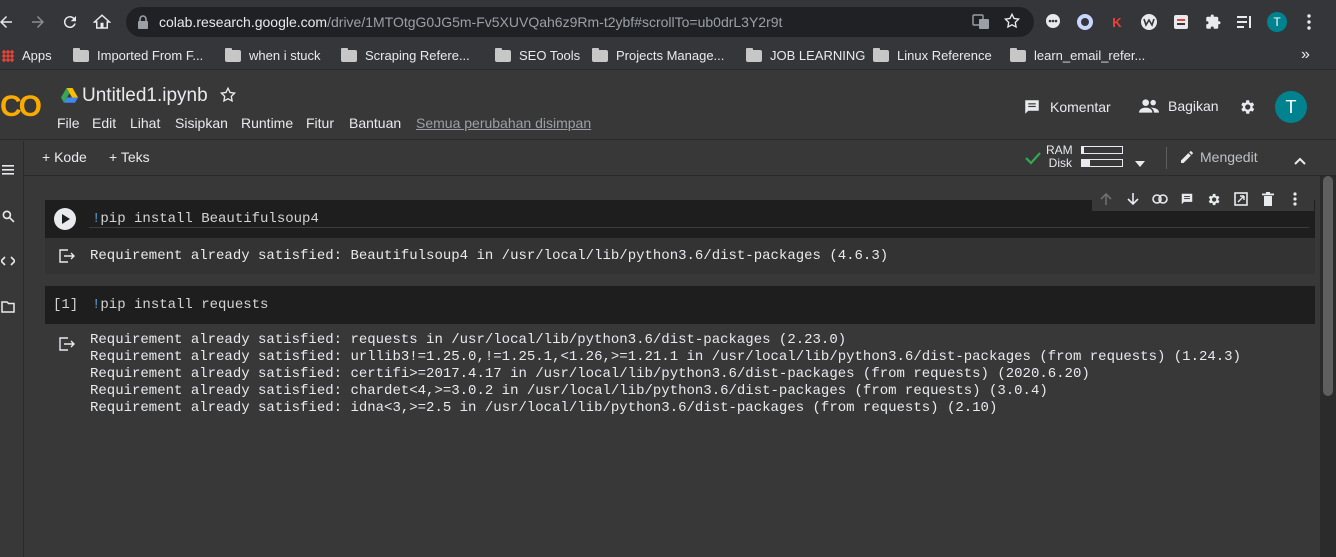  What do you see at coordinates (932, 55) in the screenshot?
I see `bookmark-folder: Linux Reference` at bounding box center [932, 55].